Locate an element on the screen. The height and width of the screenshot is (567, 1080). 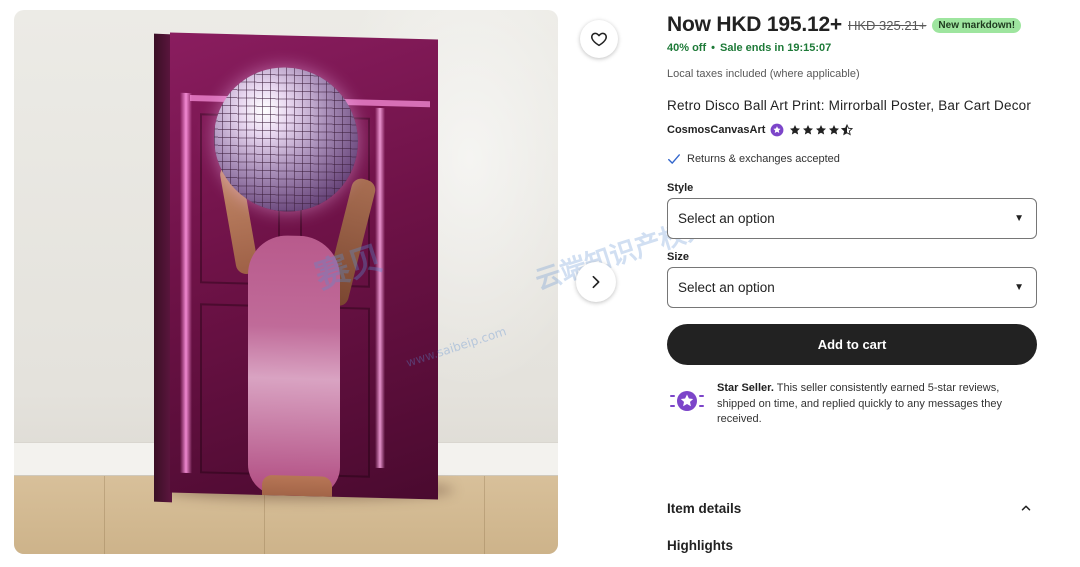
shop-name-link: CosmosCanvasArt is located at coordinates (716, 130).